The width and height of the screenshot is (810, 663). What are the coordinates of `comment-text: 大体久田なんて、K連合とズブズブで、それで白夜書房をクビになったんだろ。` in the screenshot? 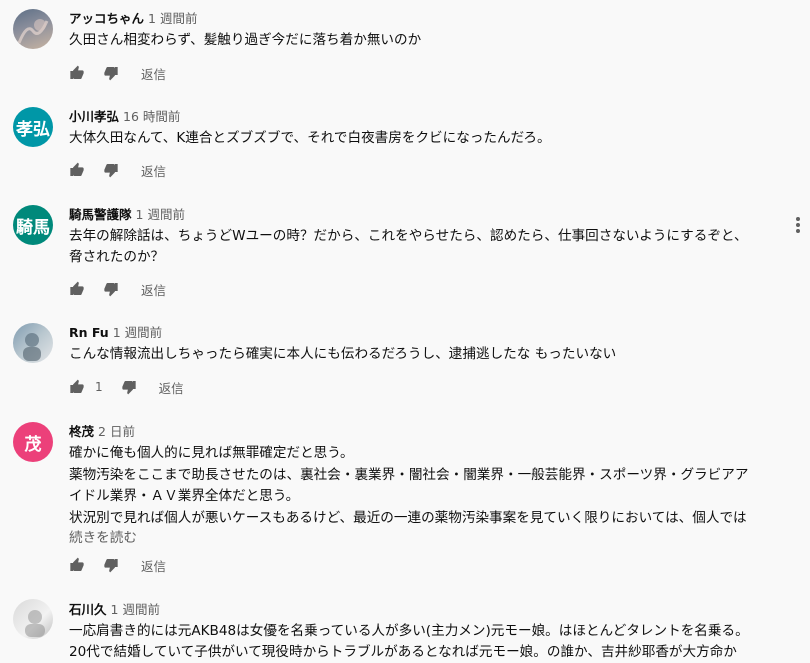 It's located at (419, 138).